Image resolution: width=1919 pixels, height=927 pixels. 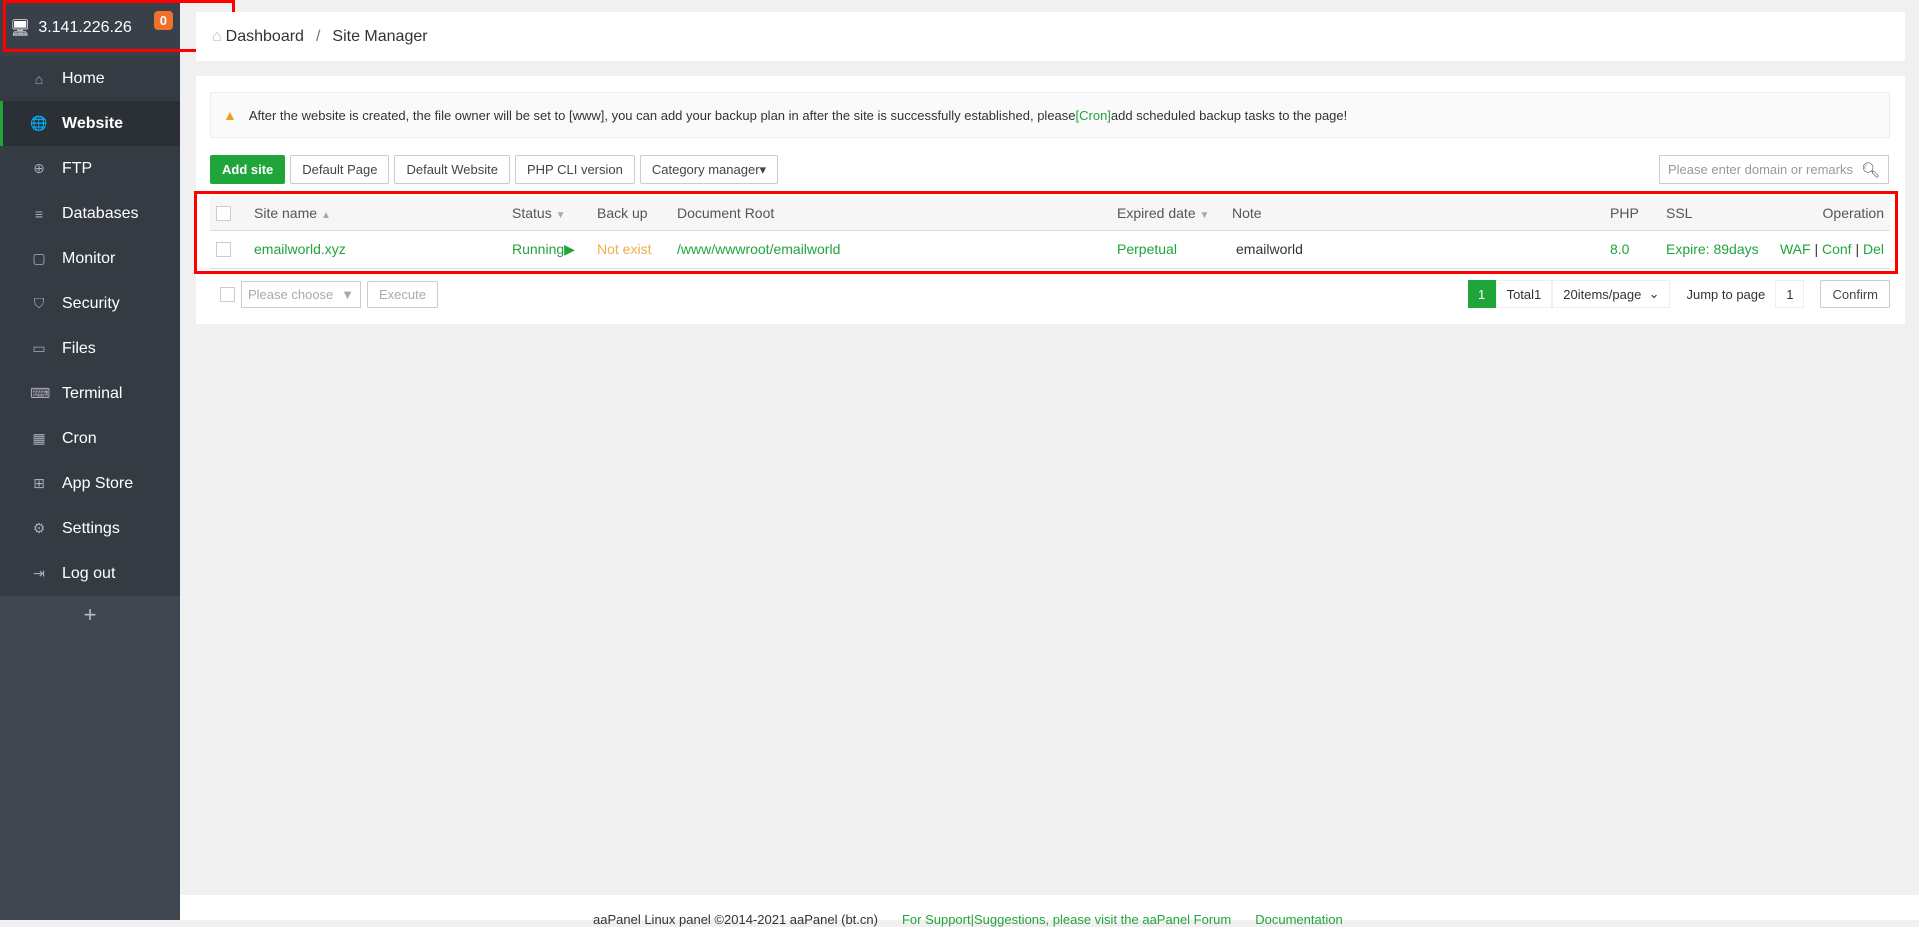 What do you see at coordinates (39, 573) in the screenshot?
I see `log-out-icon: ⇥` at bounding box center [39, 573].